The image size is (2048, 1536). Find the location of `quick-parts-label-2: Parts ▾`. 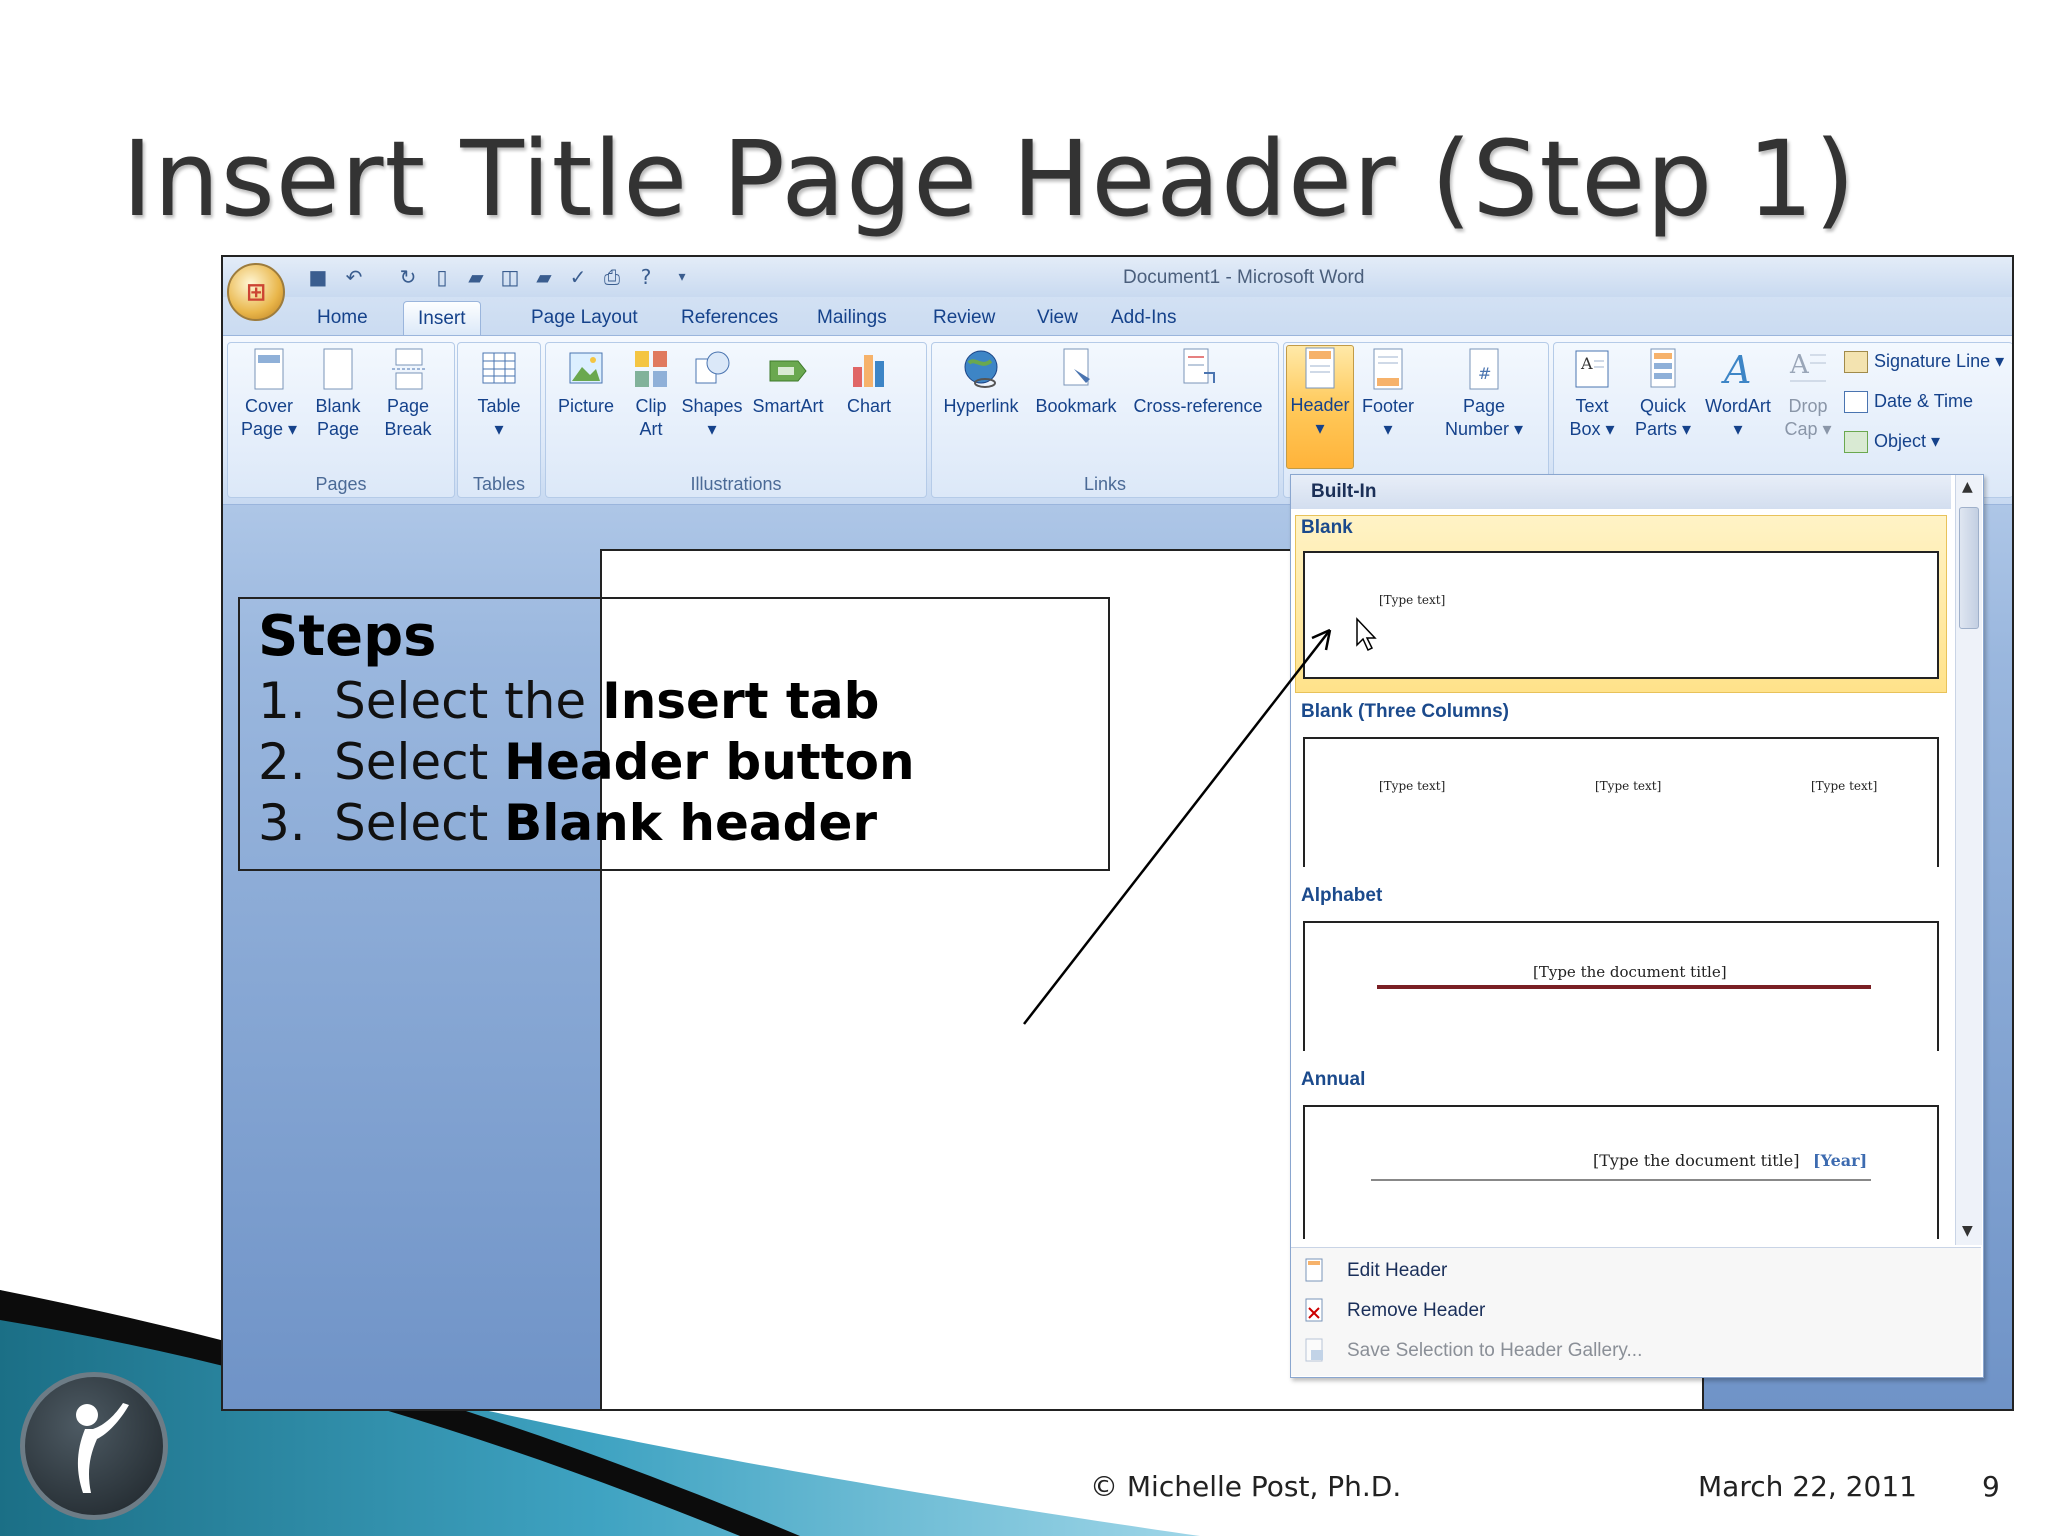

quick-parts-label-2: Parts ▾ is located at coordinates (1663, 429).